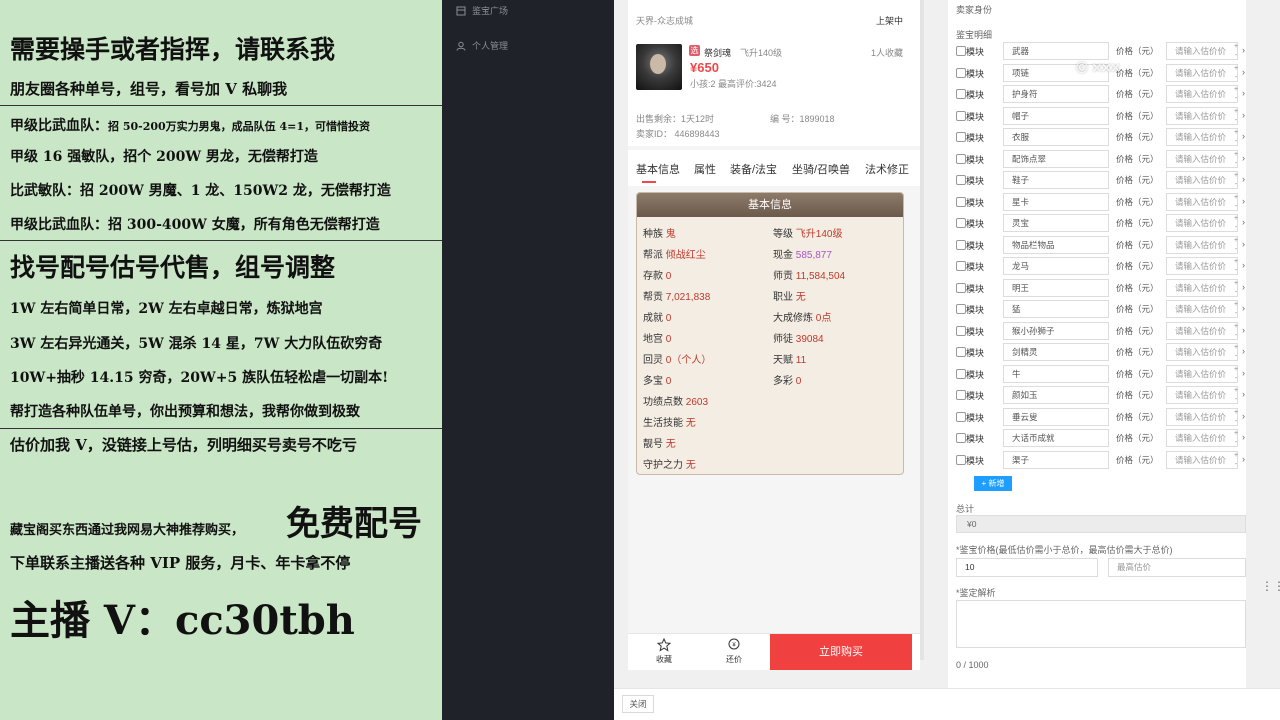  What do you see at coordinates (638, 704) in the screenshot?
I see `close-button: 关闭` at bounding box center [638, 704].